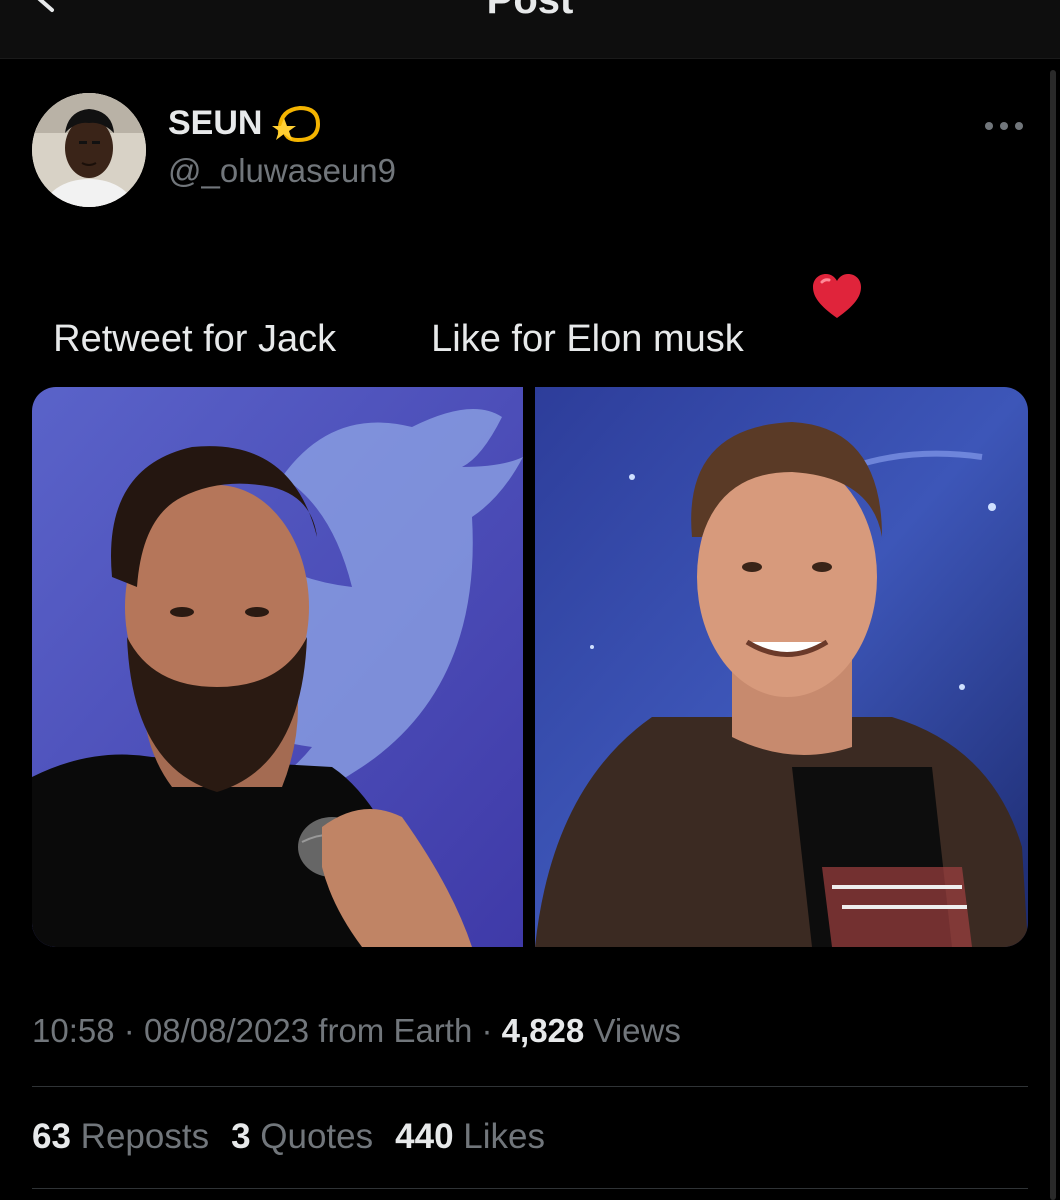 Image resolution: width=1060 pixels, height=1200 pixels. What do you see at coordinates (530, 11) in the screenshot?
I see `page-title: Post` at bounding box center [530, 11].